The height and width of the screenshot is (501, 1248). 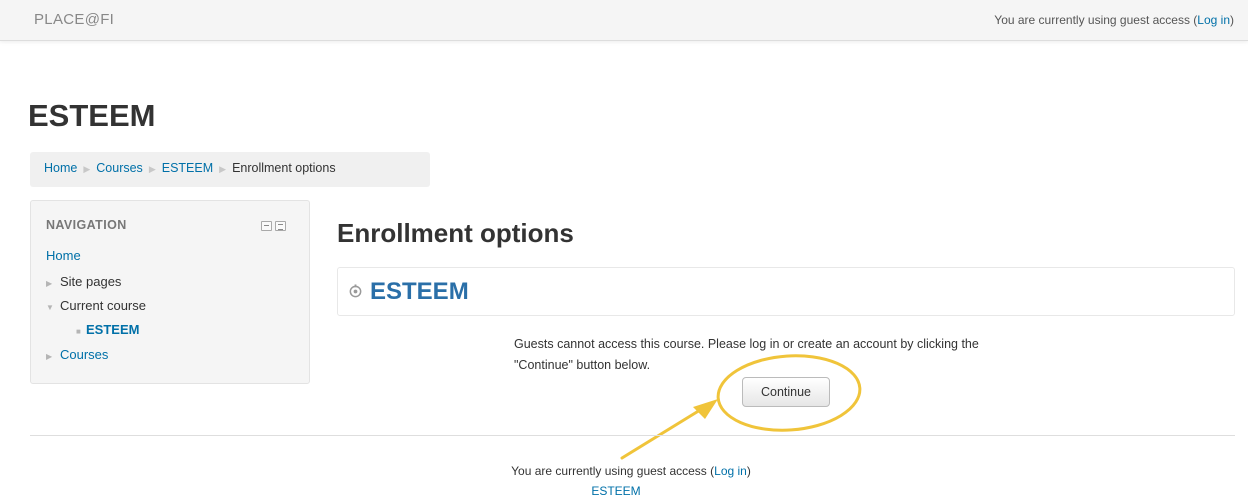 What do you see at coordinates (663, 432) in the screenshot?
I see `pointer-arrow-line` at bounding box center [663, 432].